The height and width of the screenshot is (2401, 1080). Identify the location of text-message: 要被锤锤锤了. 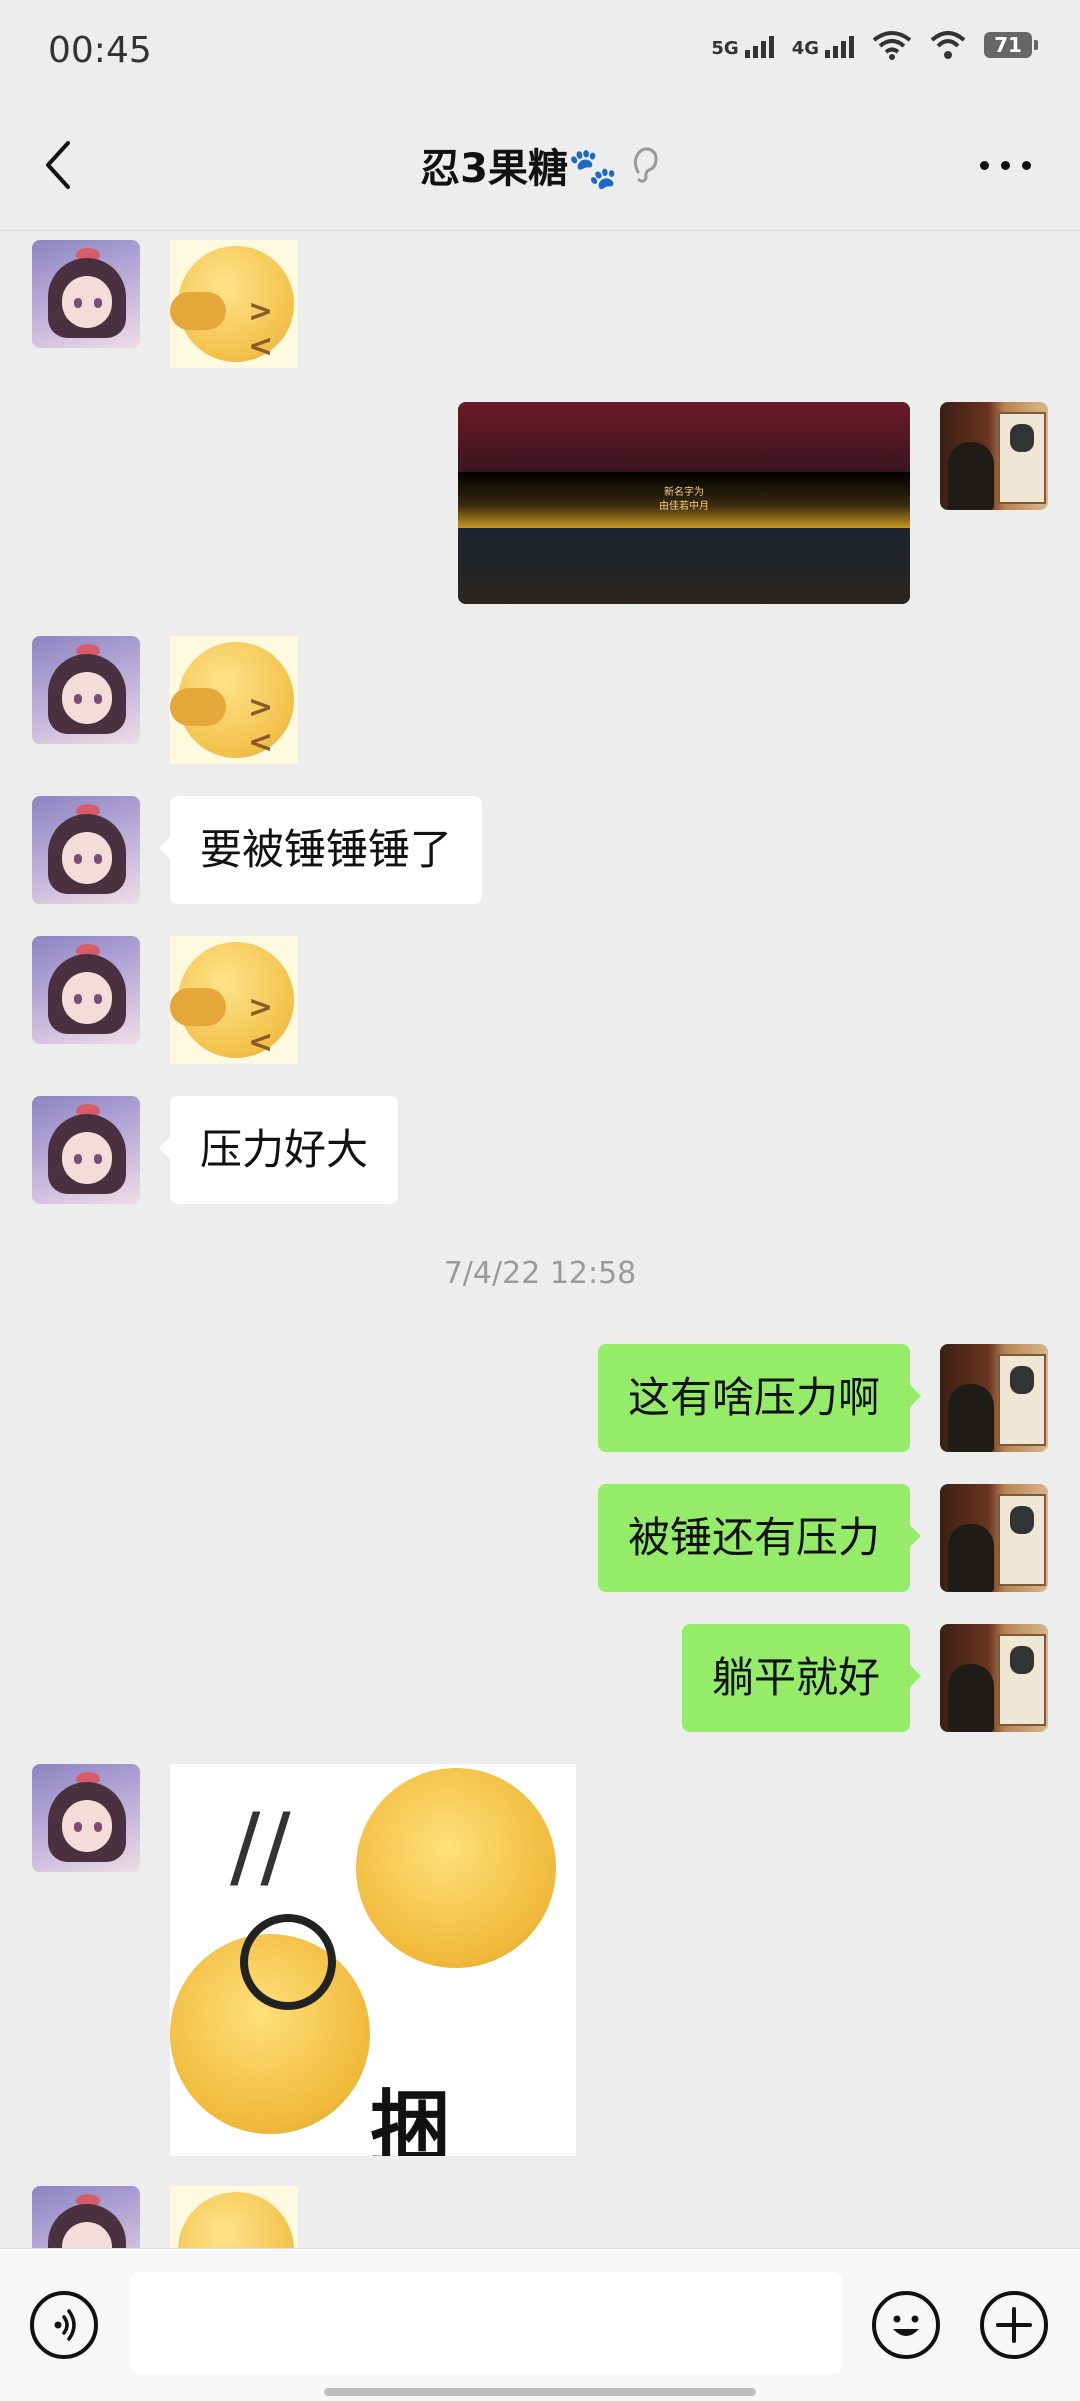
(320, 850).